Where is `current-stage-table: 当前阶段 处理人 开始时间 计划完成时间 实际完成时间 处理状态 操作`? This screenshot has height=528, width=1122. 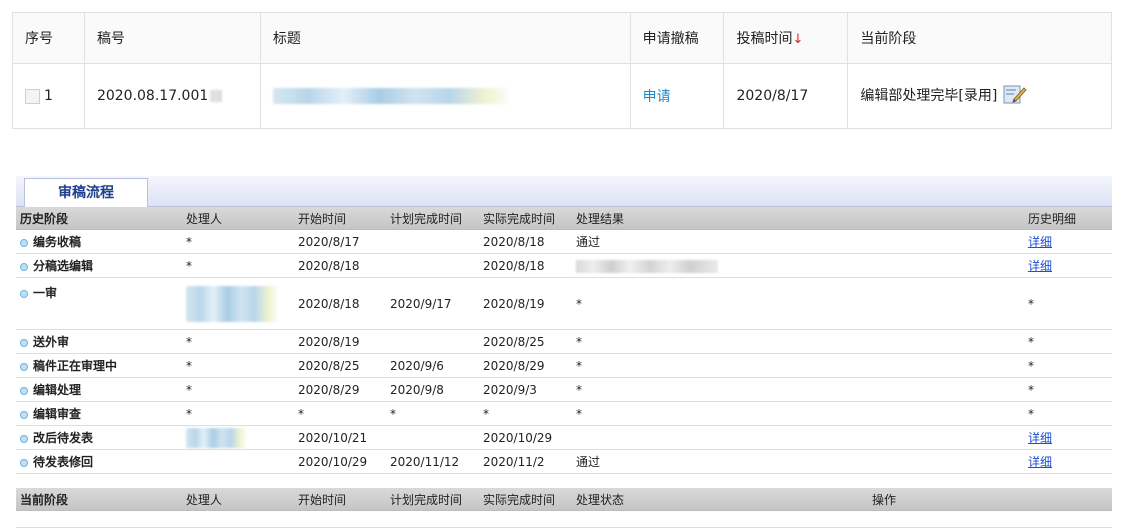
current-stage-table: 当前阶段 处理人 开始时间 计划完成时间 实际完成时间 处理状态 操作 is located at coordinates (564, 499).